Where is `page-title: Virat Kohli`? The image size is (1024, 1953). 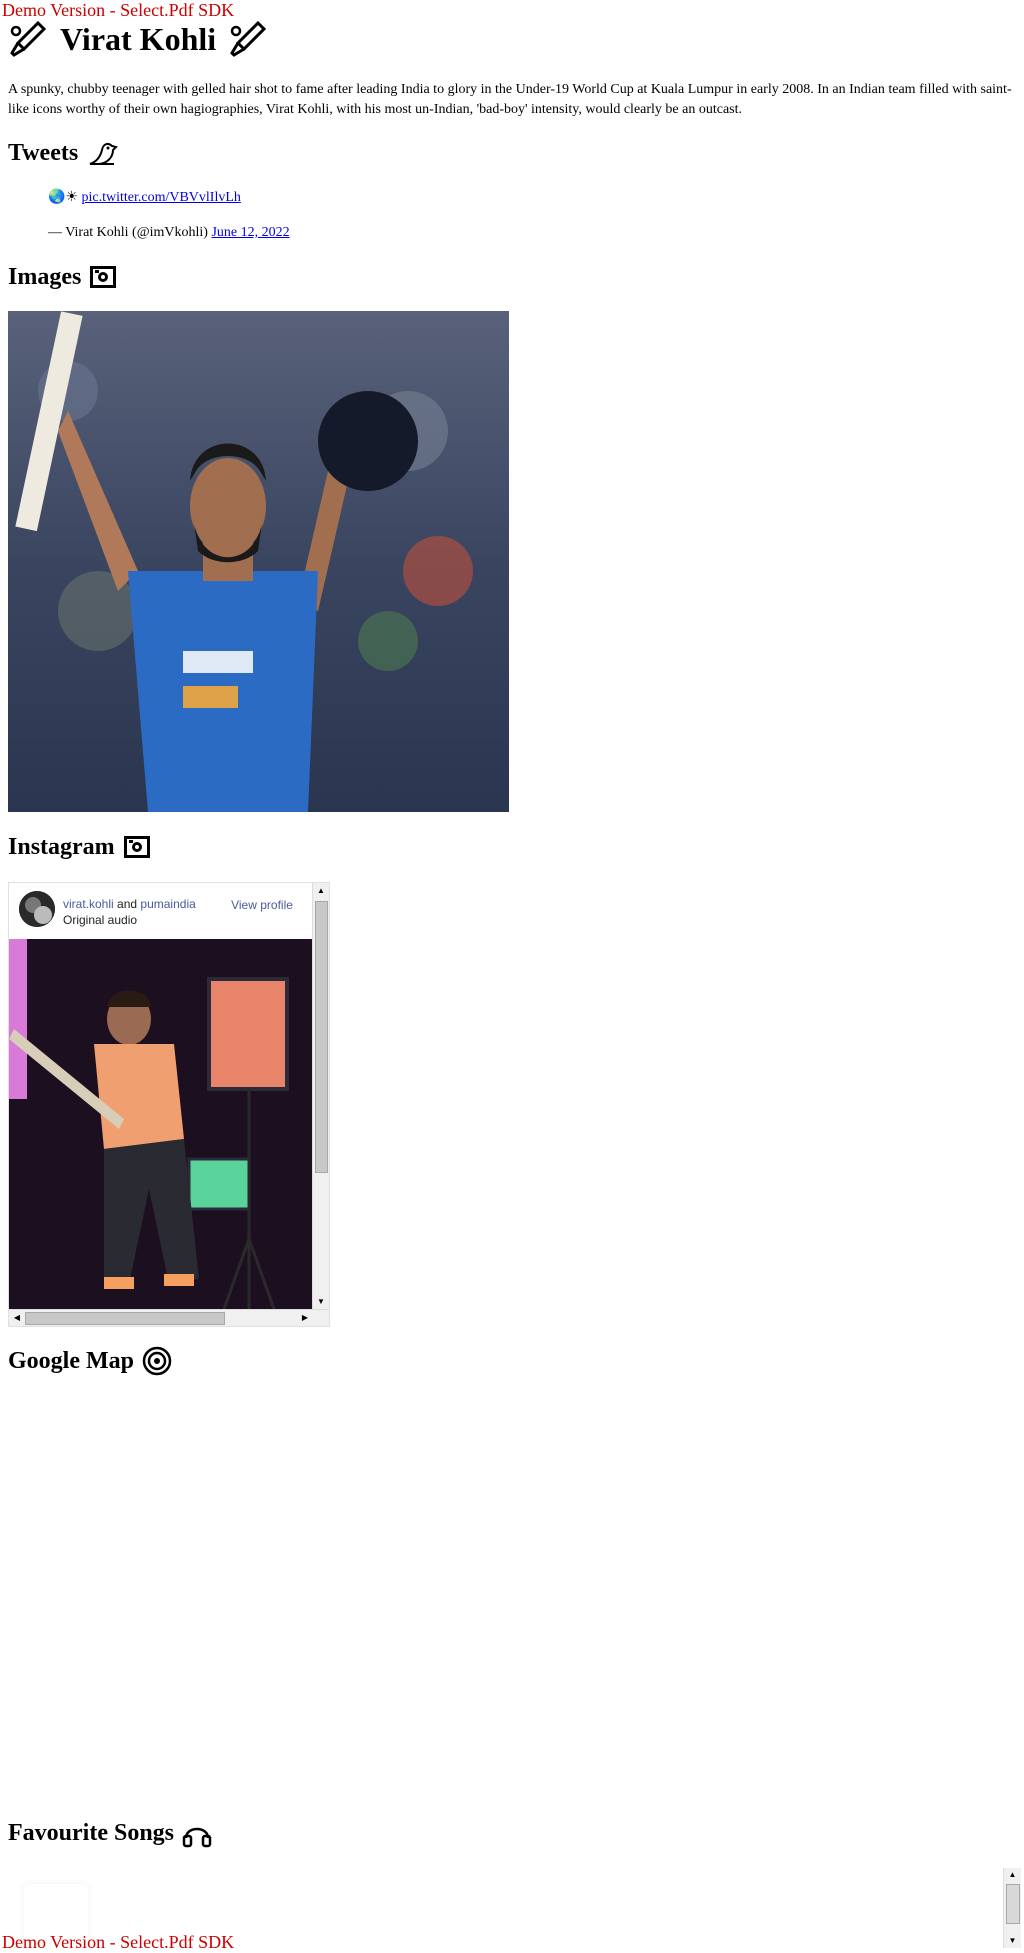 page-title: Virat Kohli is located at coordinates (138, 39).